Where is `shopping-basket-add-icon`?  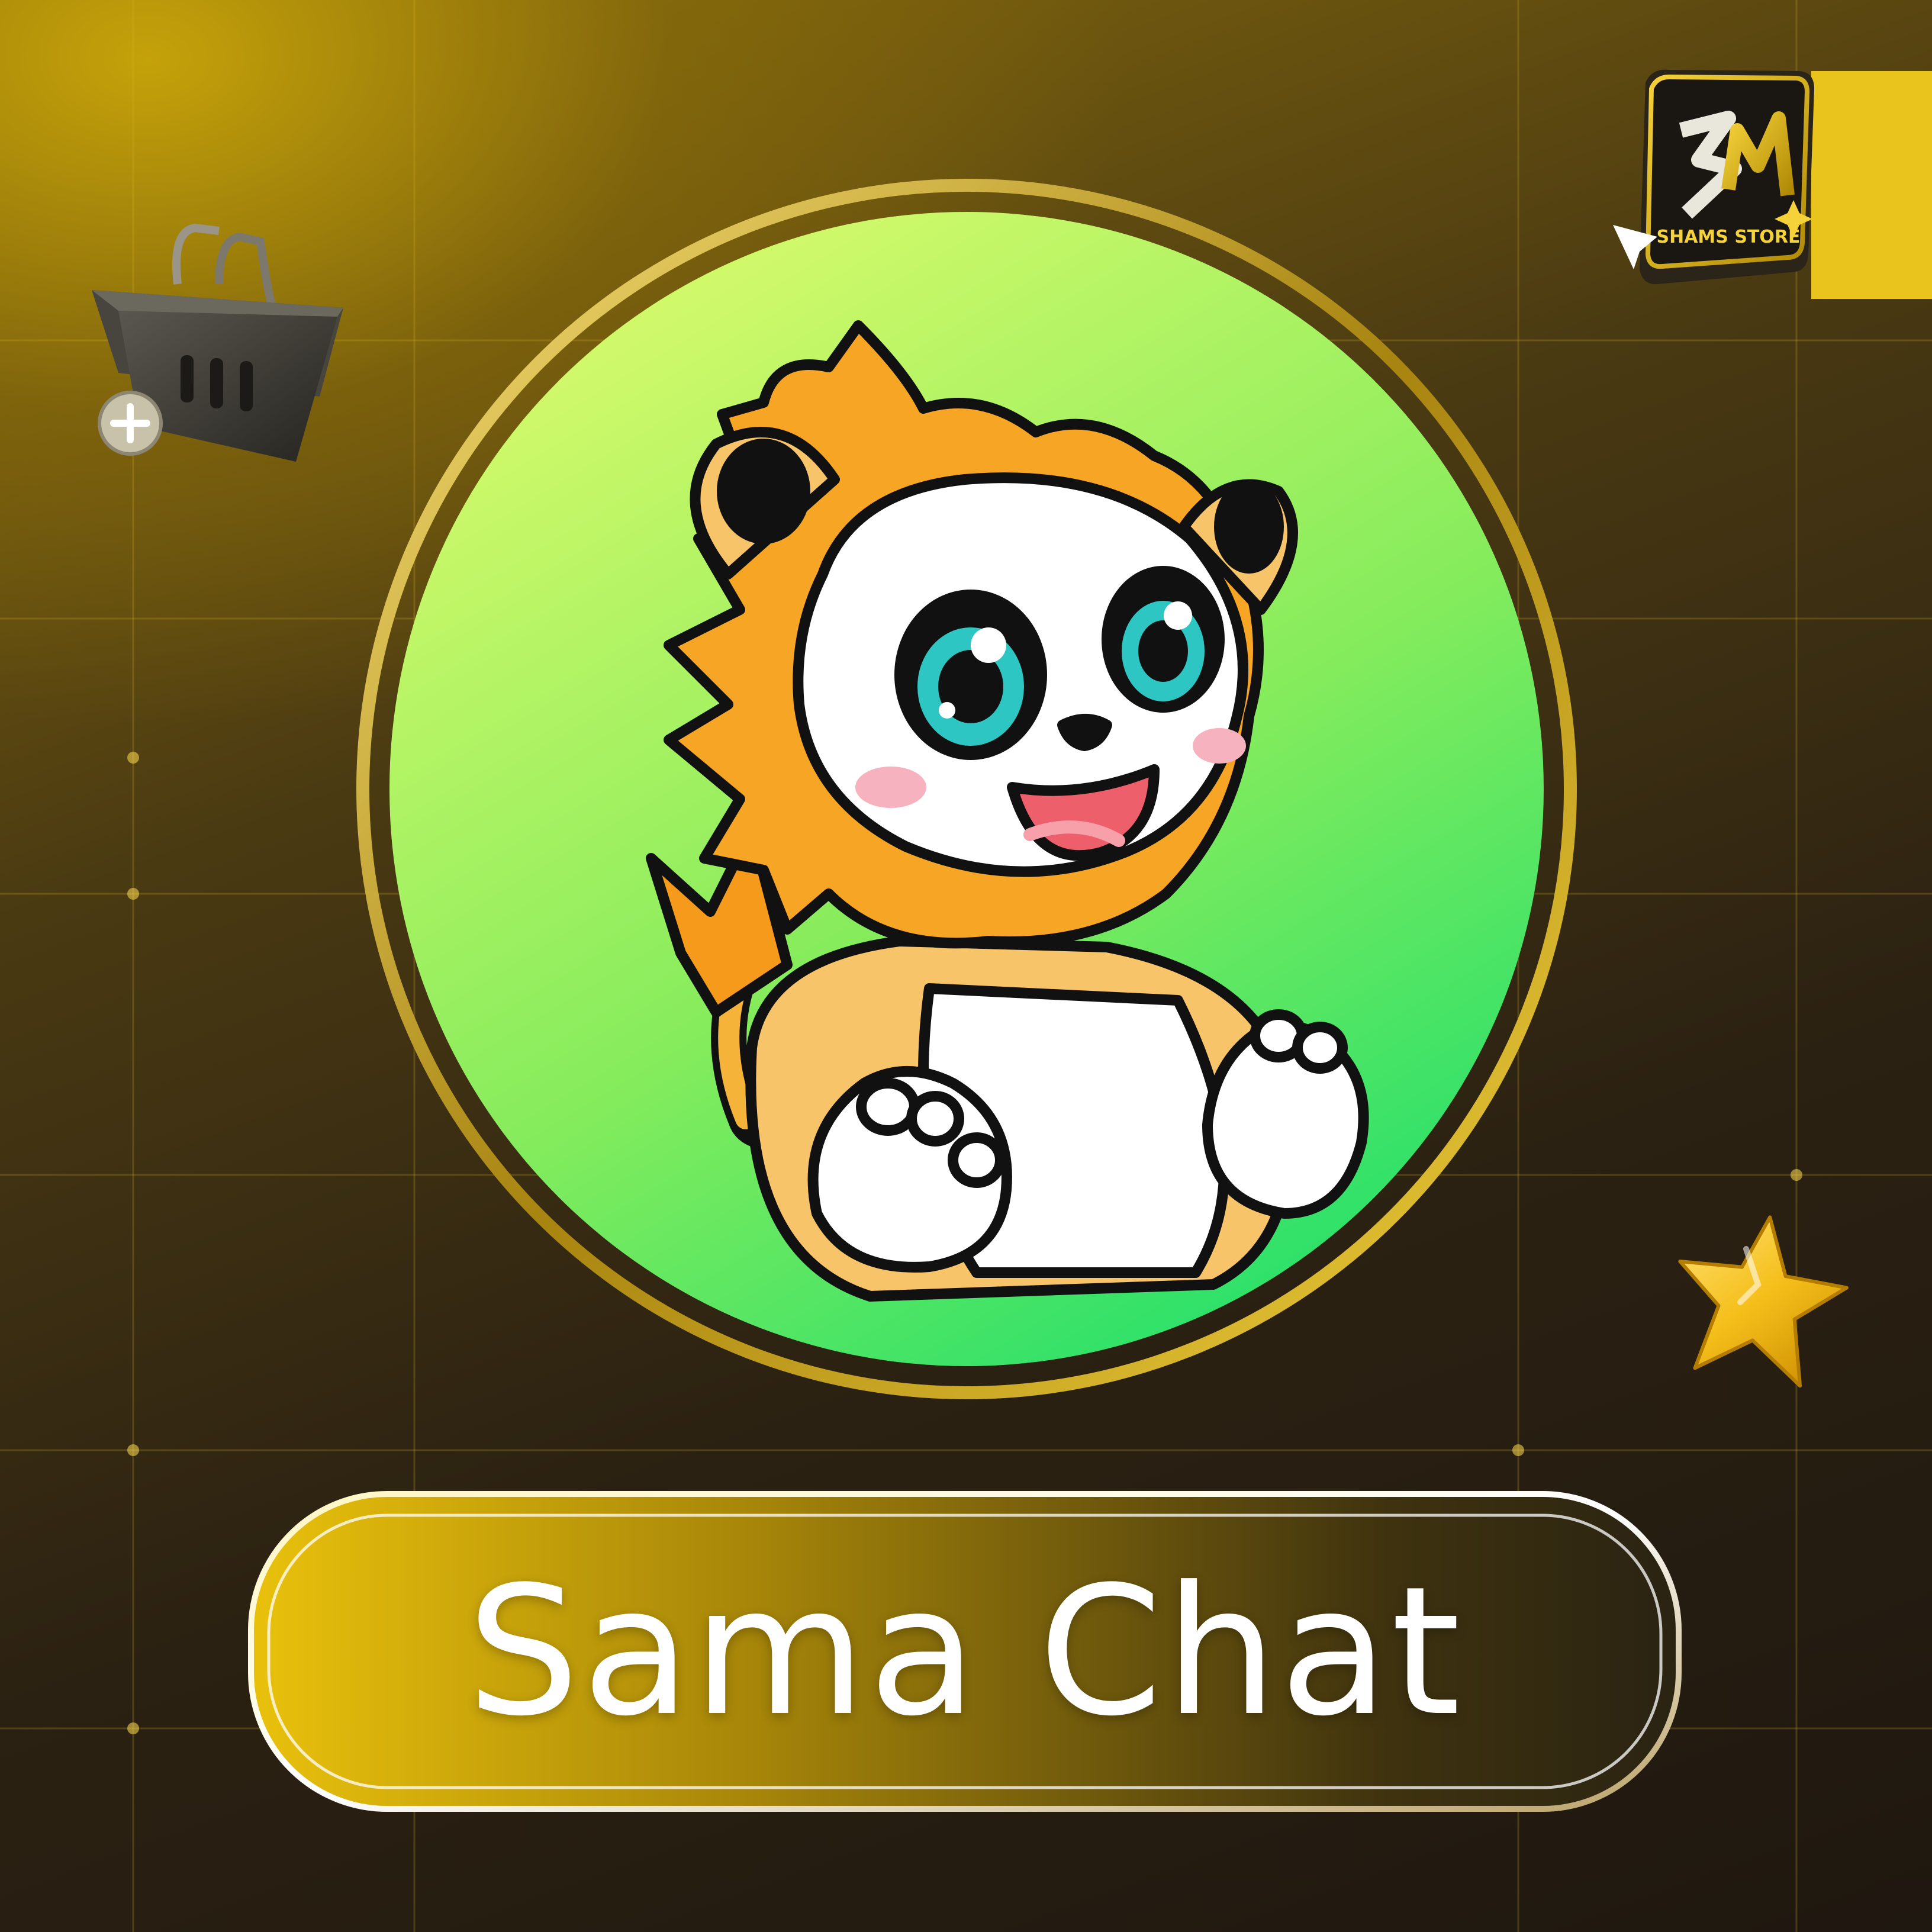 shopping-basket-add-icon is located at coordinates (218, 342).